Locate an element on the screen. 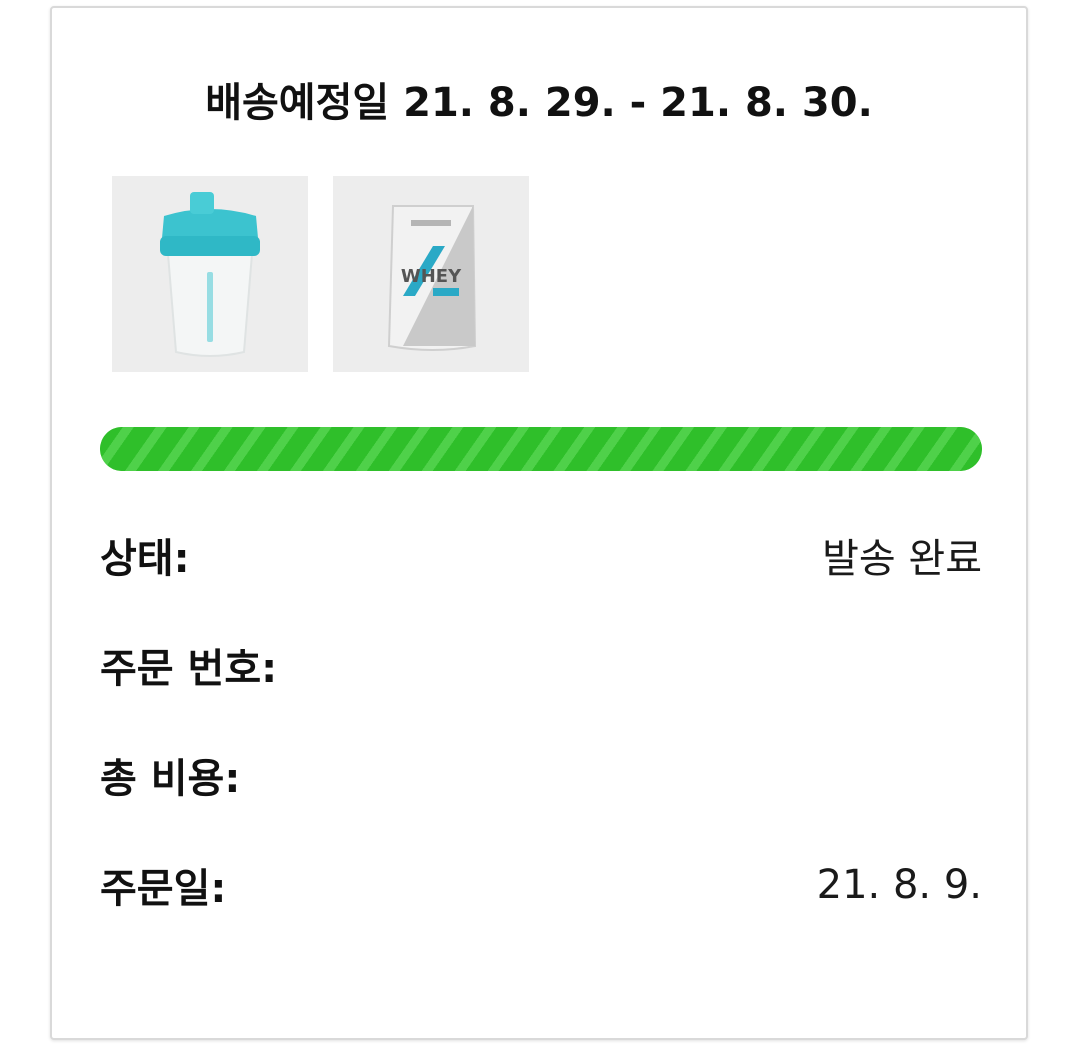  product-thumbnail-whey: WHEY is located at coordinates (431, 274).